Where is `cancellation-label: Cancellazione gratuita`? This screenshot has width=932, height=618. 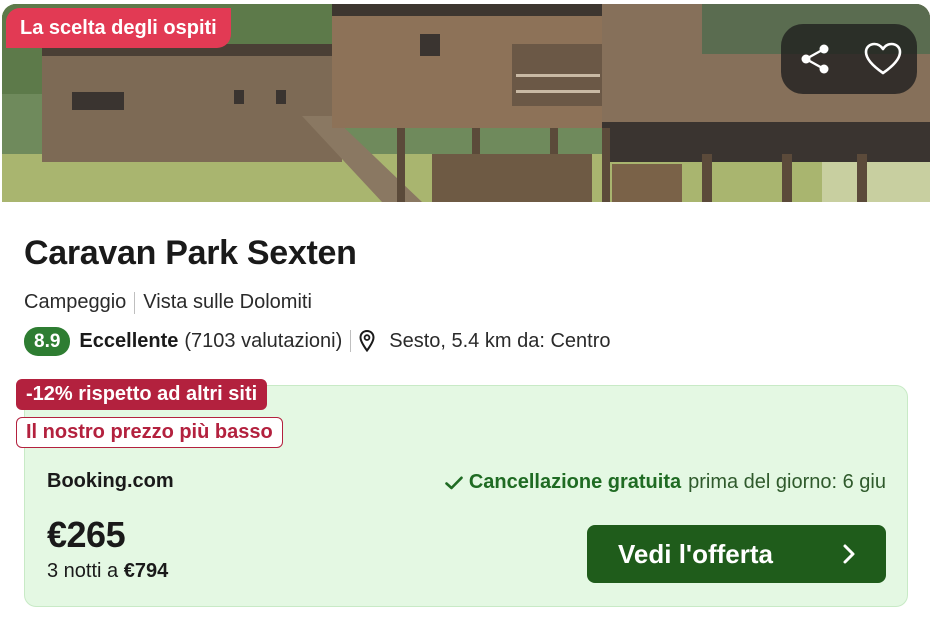
cancellation-label: Cancellazione gratuita is located at coordinates (575, 482).